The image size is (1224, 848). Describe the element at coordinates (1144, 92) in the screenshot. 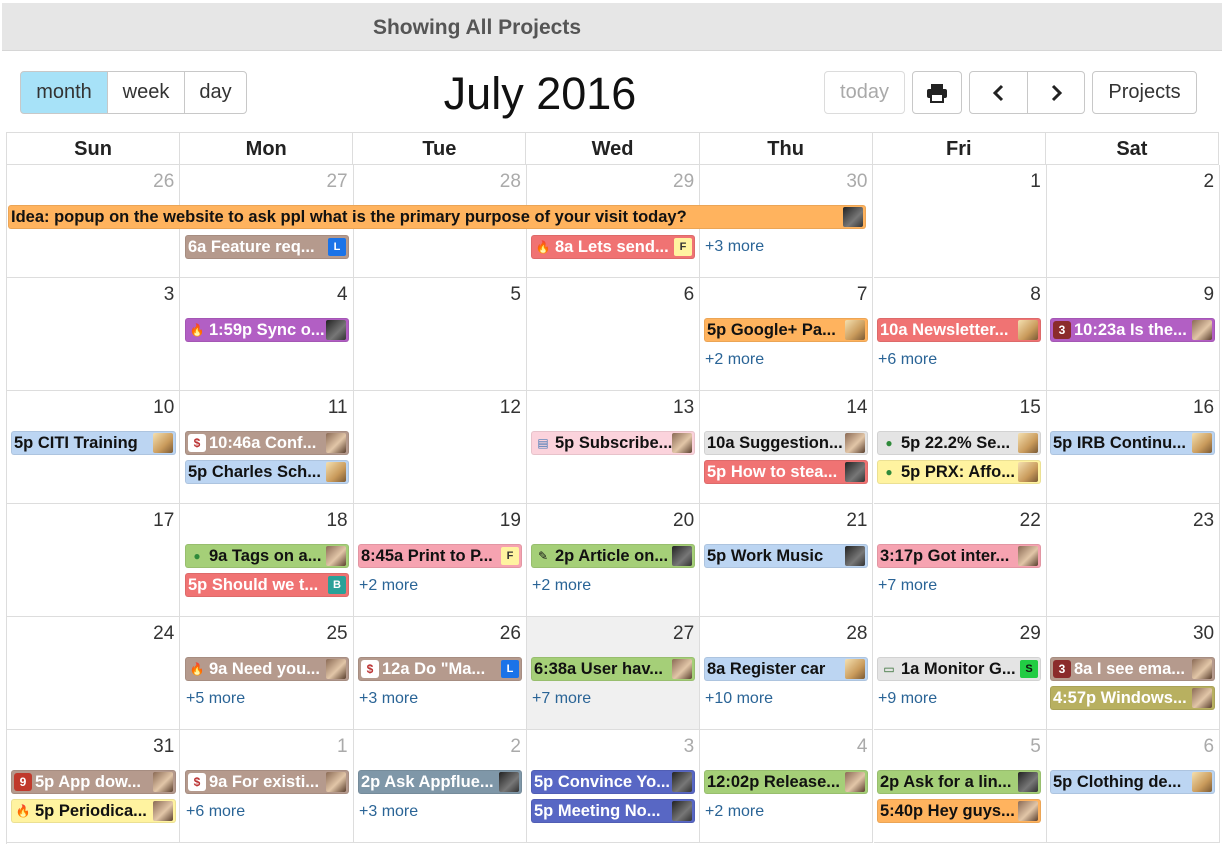

I see `projects-button: Projects` at that location.